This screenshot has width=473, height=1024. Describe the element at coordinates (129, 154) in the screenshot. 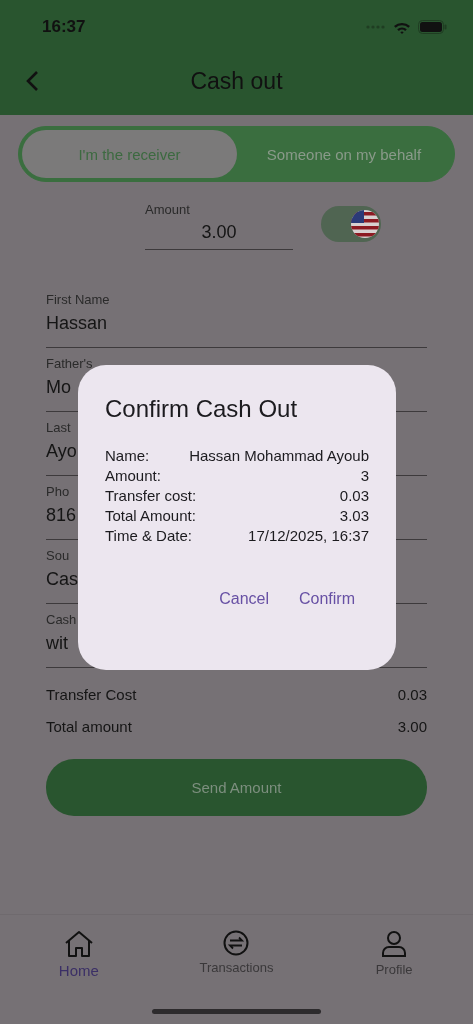

I see `segment-tab: I'm the receiver` at that location.